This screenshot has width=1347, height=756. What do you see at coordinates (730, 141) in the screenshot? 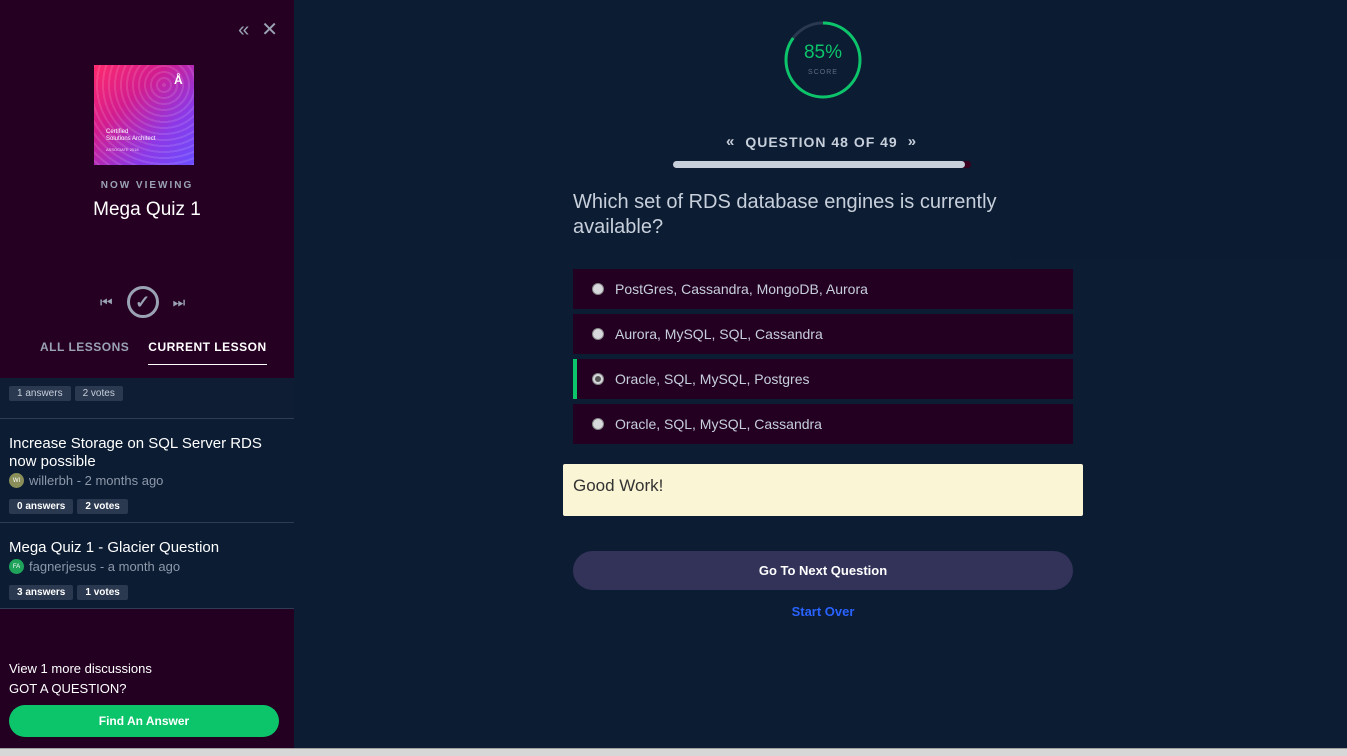
I see `previous-question-icon: «` at bounding box center [730, 141].